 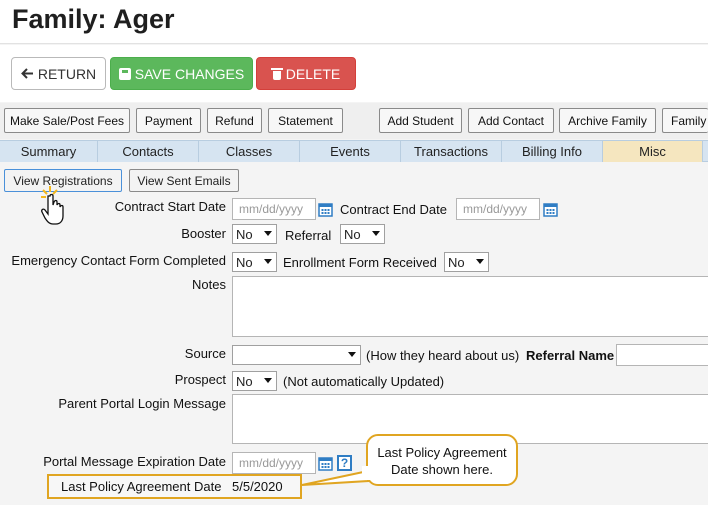 What do you see at coordinates (274, 209) in the screenshot?
I see `contract-start-input: mm/dd/yyyy` at bounding box center [274, 209].